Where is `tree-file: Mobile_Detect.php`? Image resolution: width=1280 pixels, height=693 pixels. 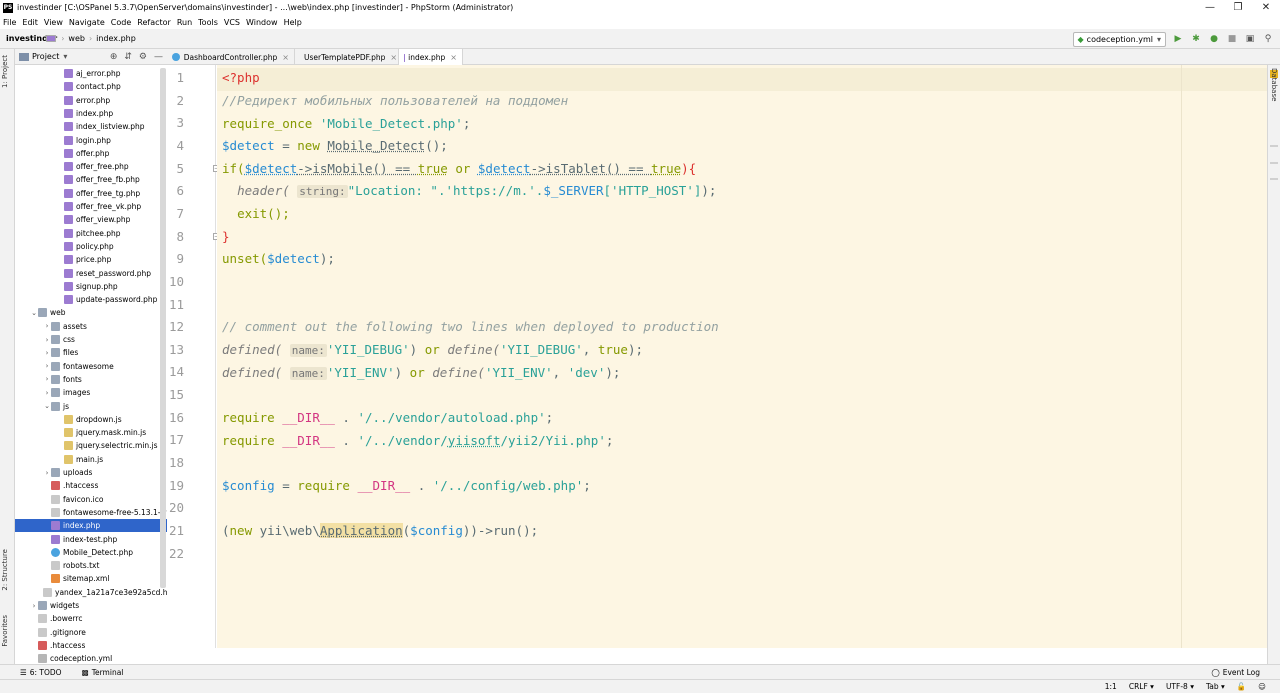 tree-file: Mobile_Detect.php is located at coordinates (91, 552).